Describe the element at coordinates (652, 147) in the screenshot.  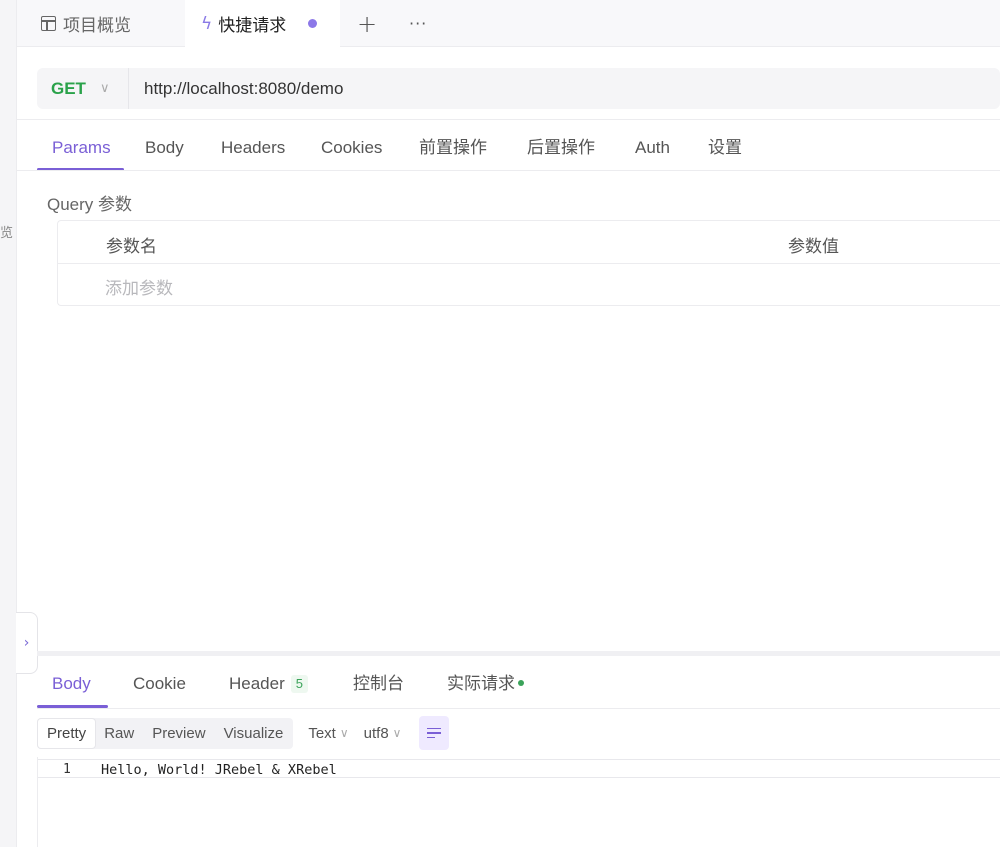
I see `req-tab-auth: Auth` at that location.